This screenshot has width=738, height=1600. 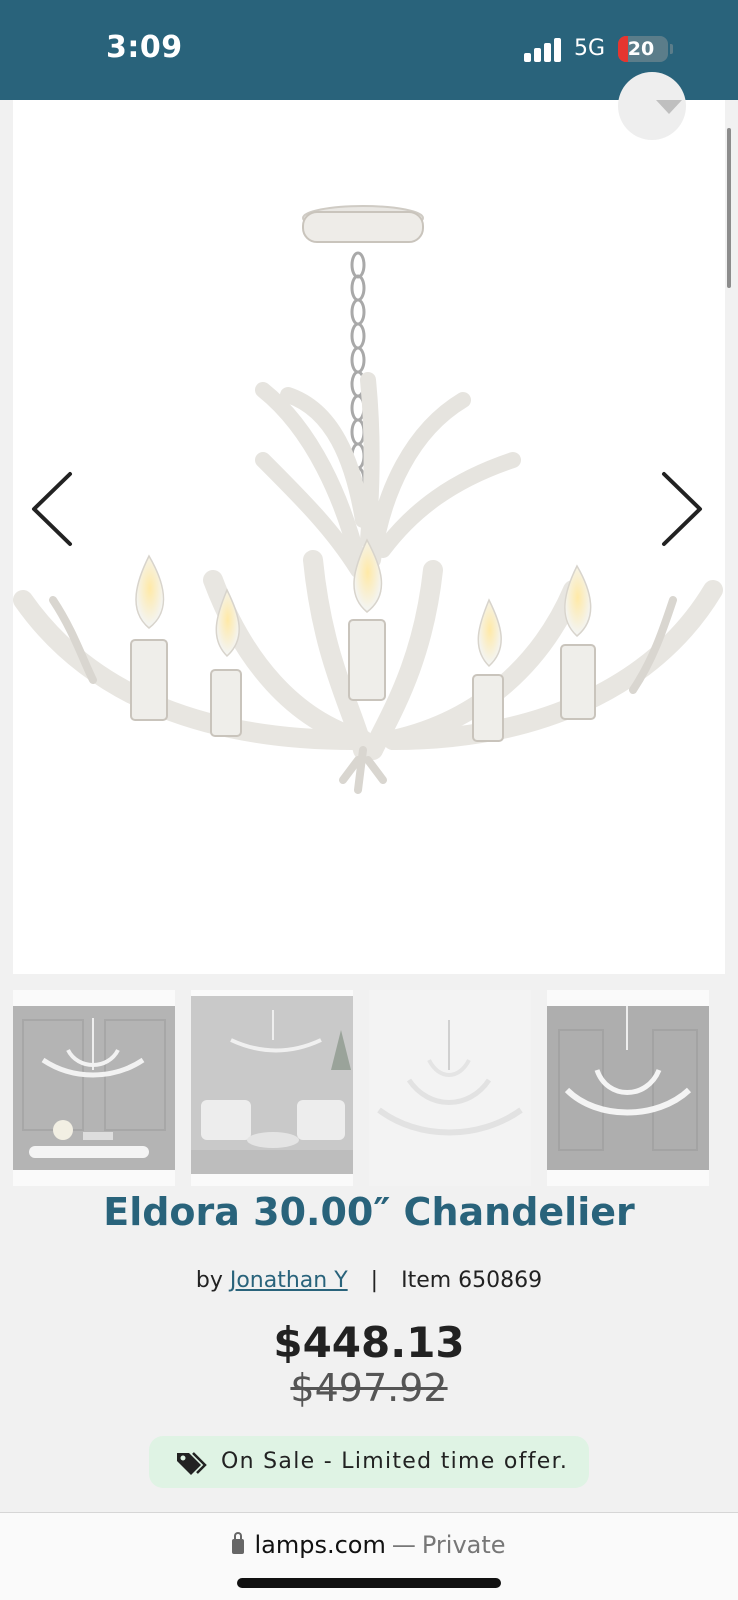 I want to click on chevron-left-icon, so click(x=52, y=509).